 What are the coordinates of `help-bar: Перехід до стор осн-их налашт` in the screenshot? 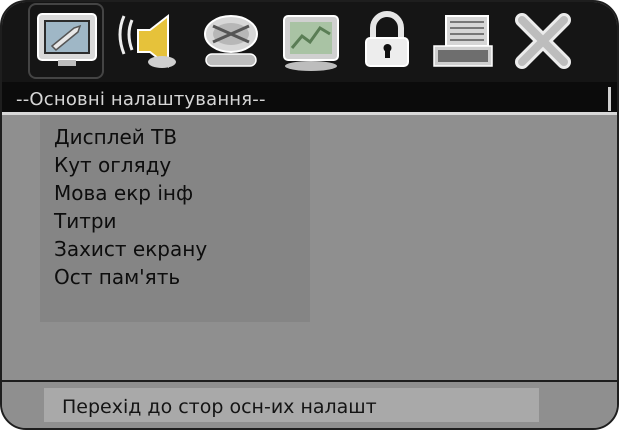 It's located at (309, 404).